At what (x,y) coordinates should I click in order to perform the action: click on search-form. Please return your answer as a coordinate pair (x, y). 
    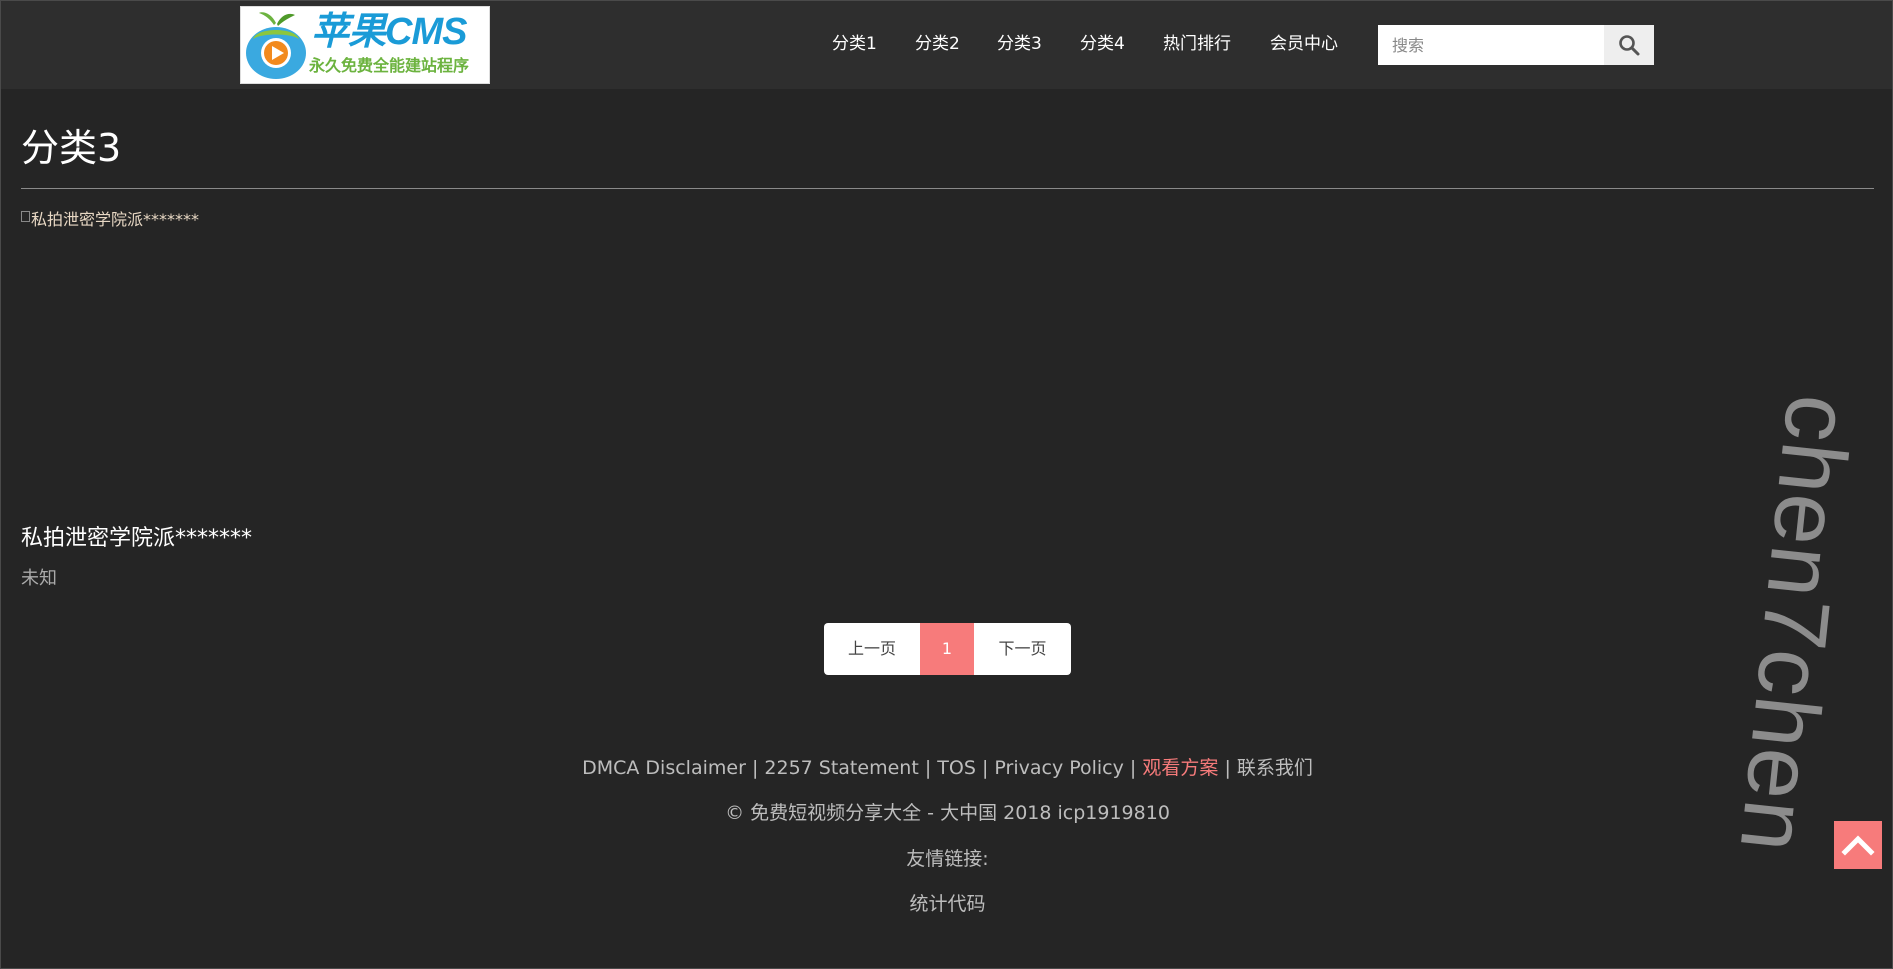
    Looking at the image, I should click on (1516, 45).